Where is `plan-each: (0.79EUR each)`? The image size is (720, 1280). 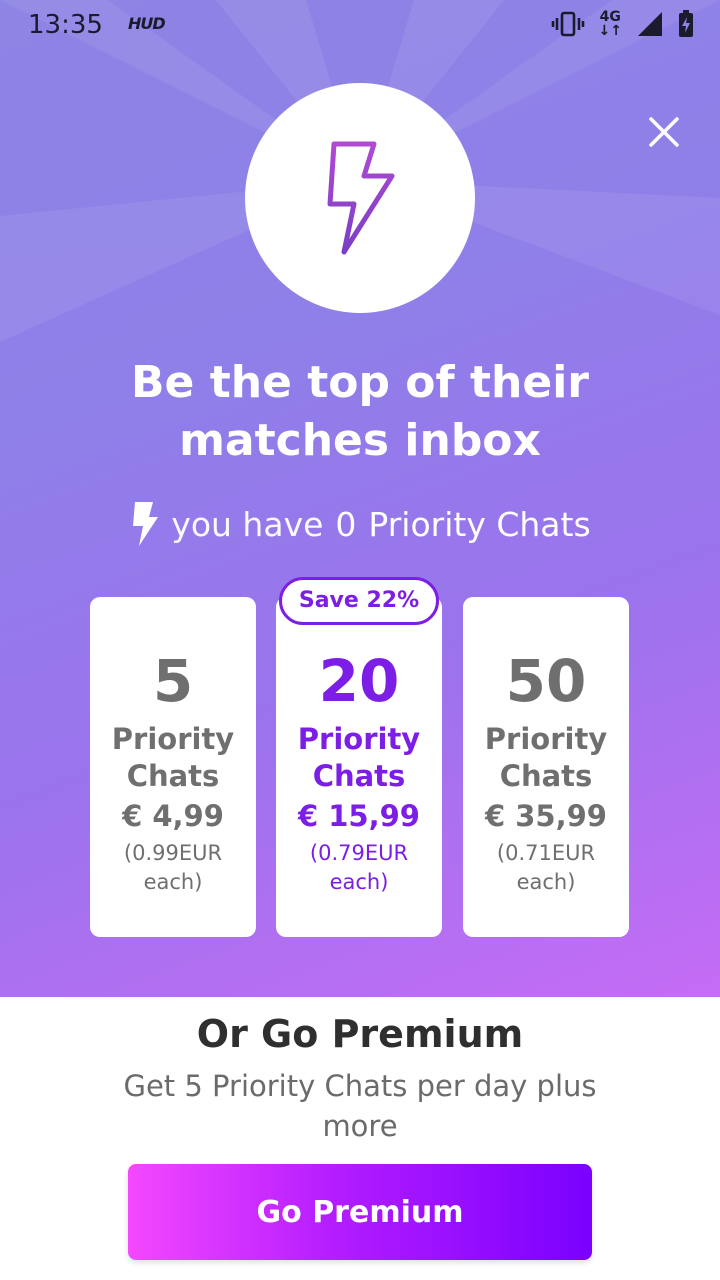 plan-each: (0.79EUR each) is located at coordinates (359, 868).